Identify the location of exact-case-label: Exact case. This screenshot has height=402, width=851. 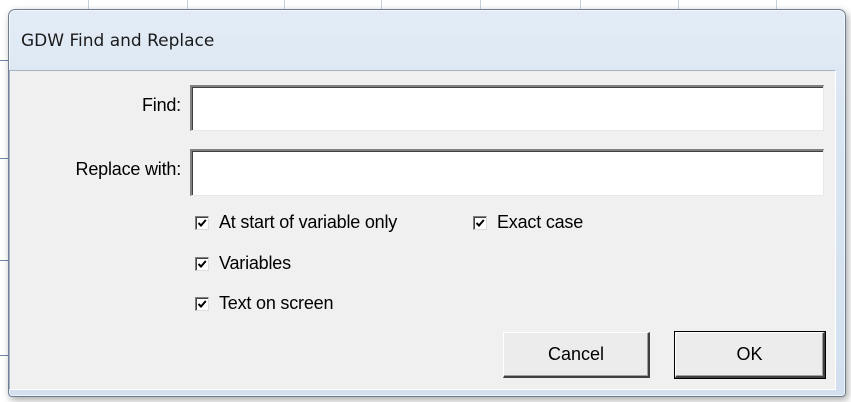
(540, 222).